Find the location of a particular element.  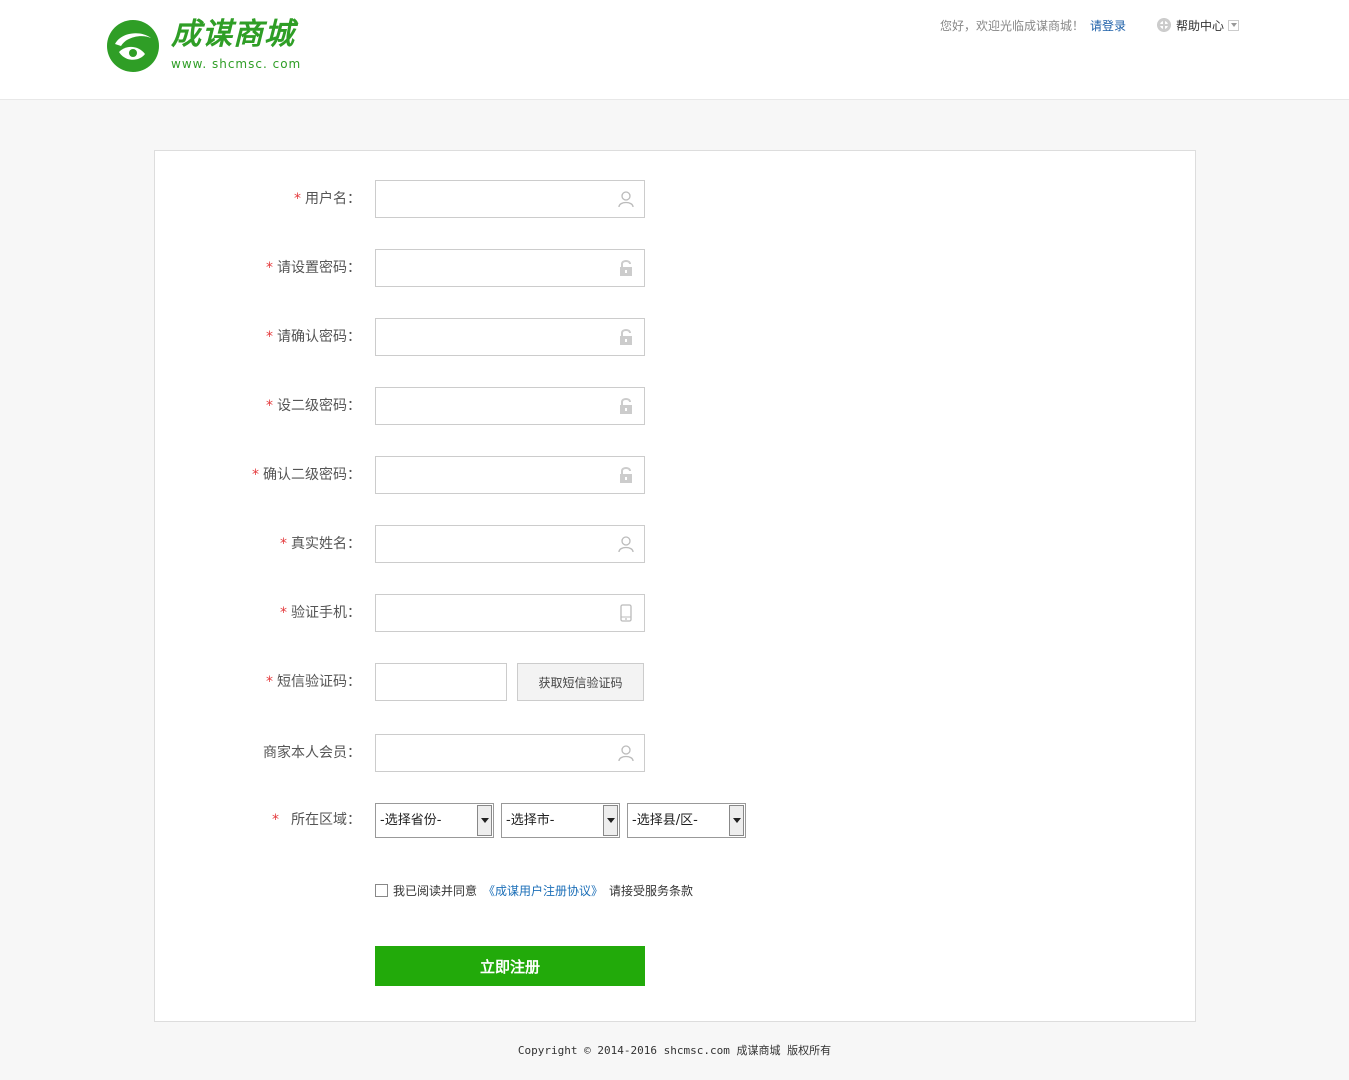

province-select: -选择省份- is located at coordinates (434, 820).